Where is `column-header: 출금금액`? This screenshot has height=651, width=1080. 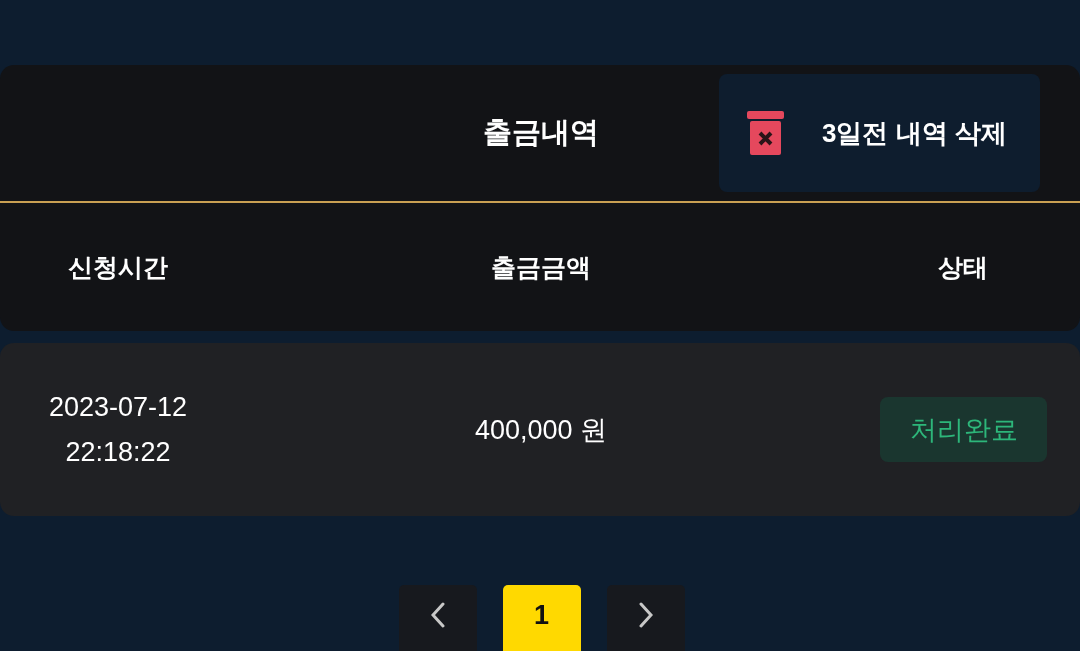 column-header: 출금금액 is located at coordinates (541, 267).